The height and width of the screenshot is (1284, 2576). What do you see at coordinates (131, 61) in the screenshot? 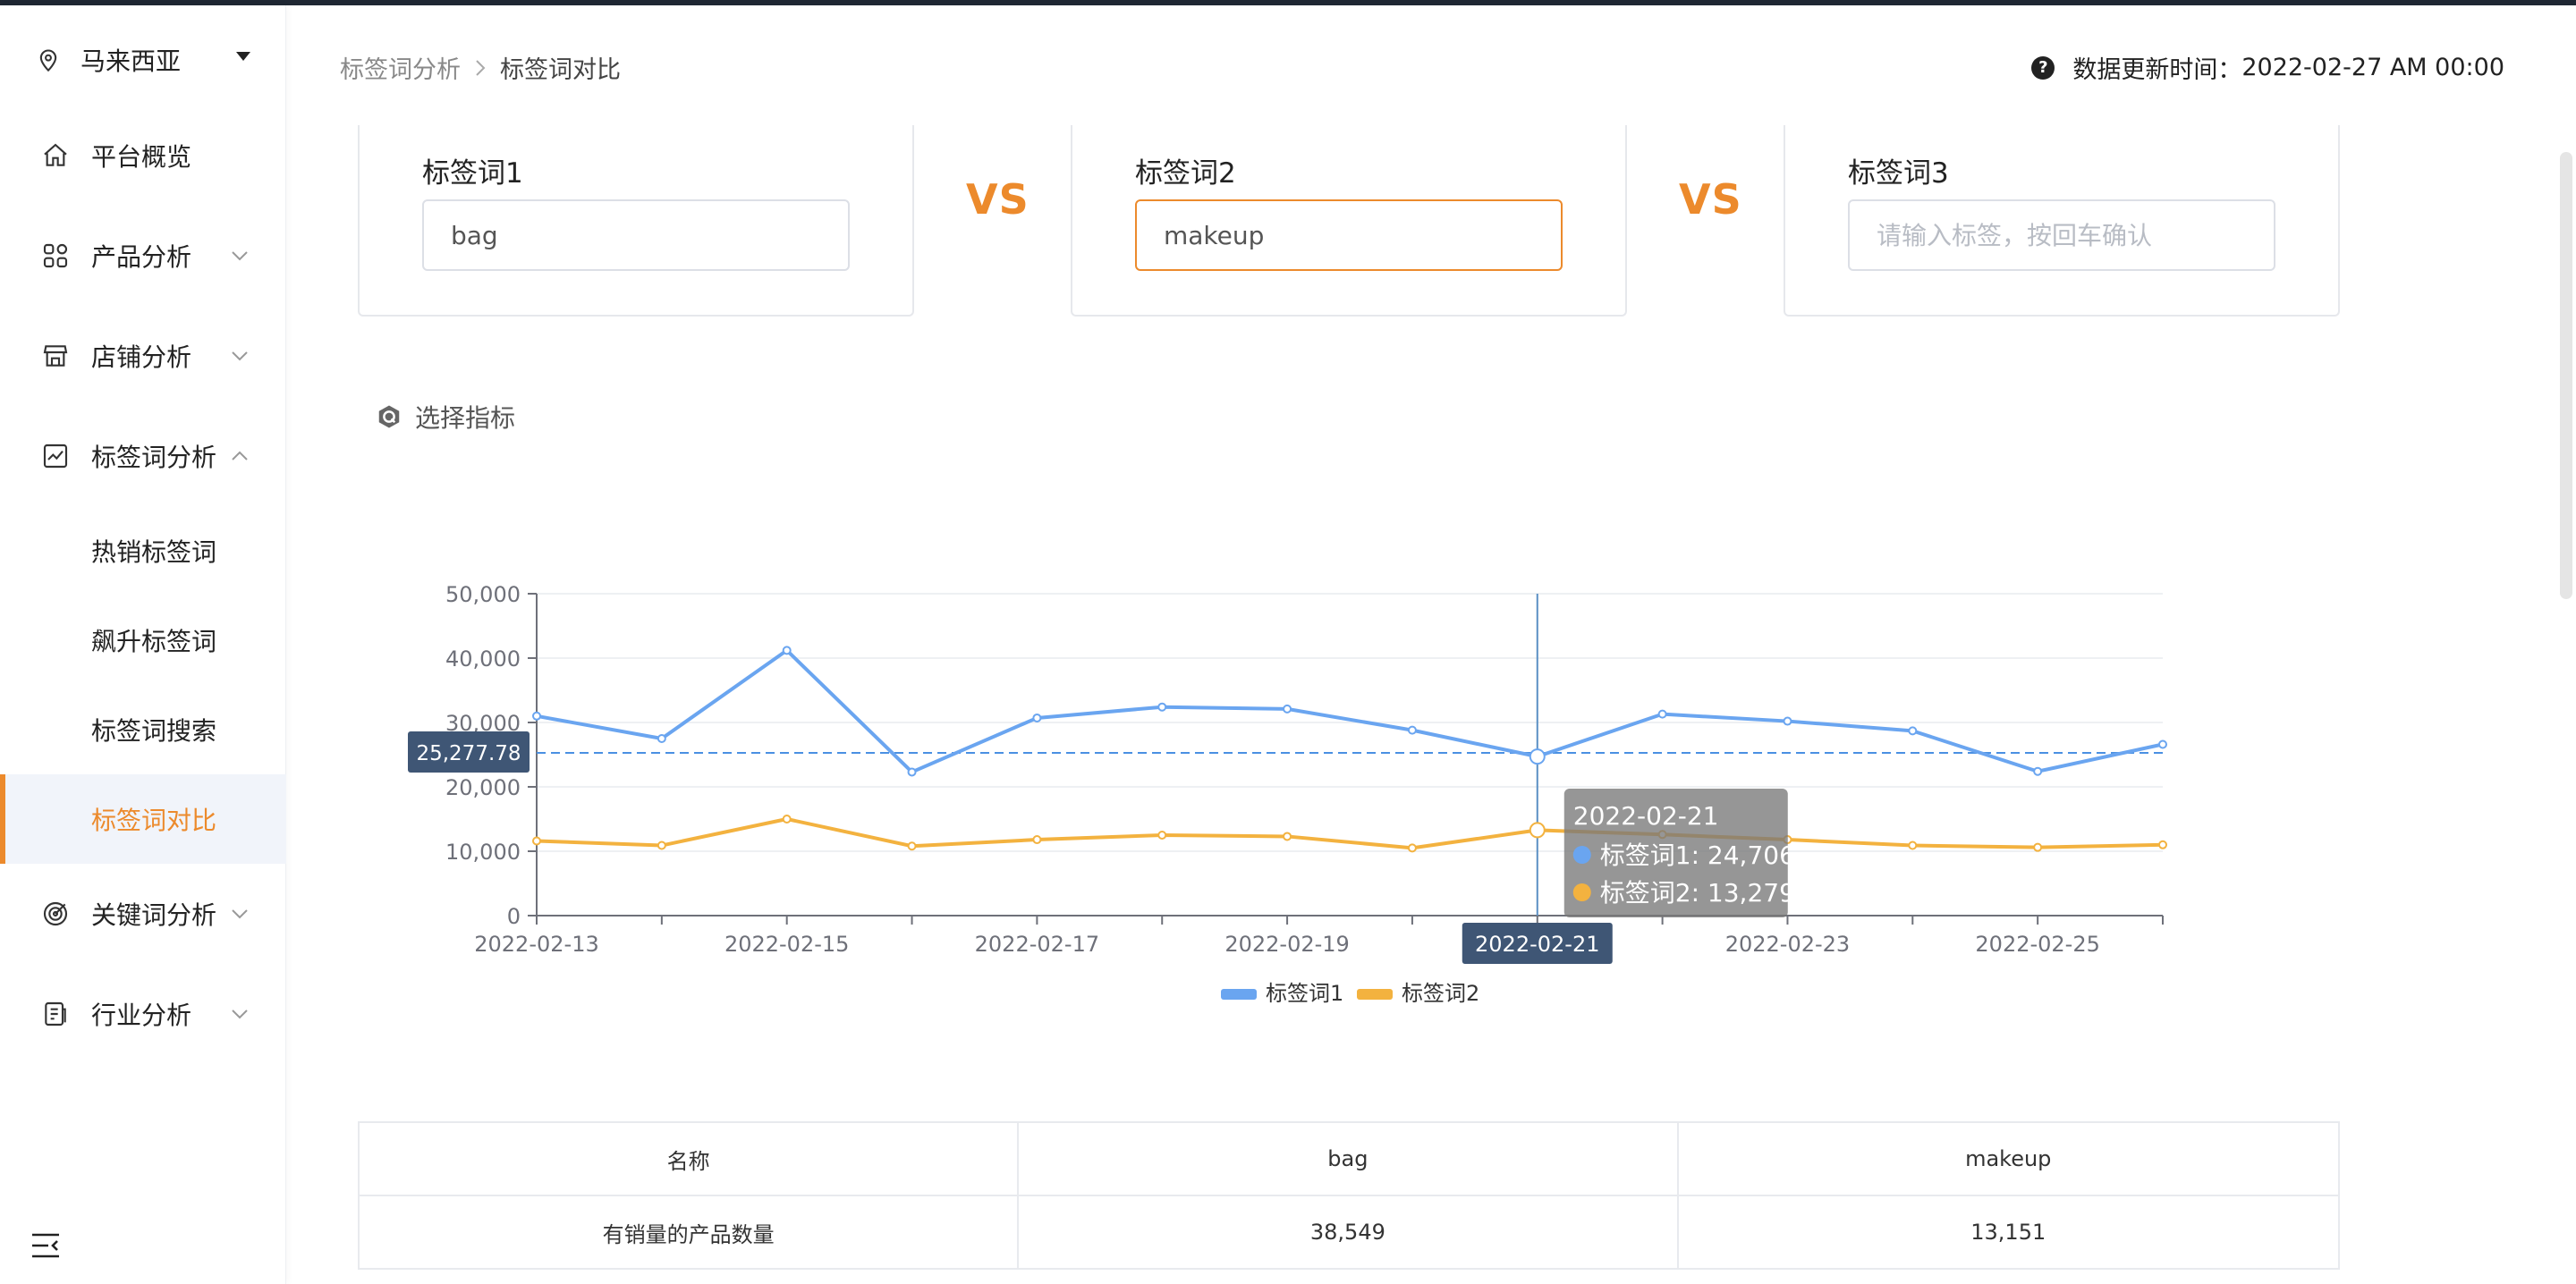
I see `region-label: 马来西亚` at bounding box center [131, 61].